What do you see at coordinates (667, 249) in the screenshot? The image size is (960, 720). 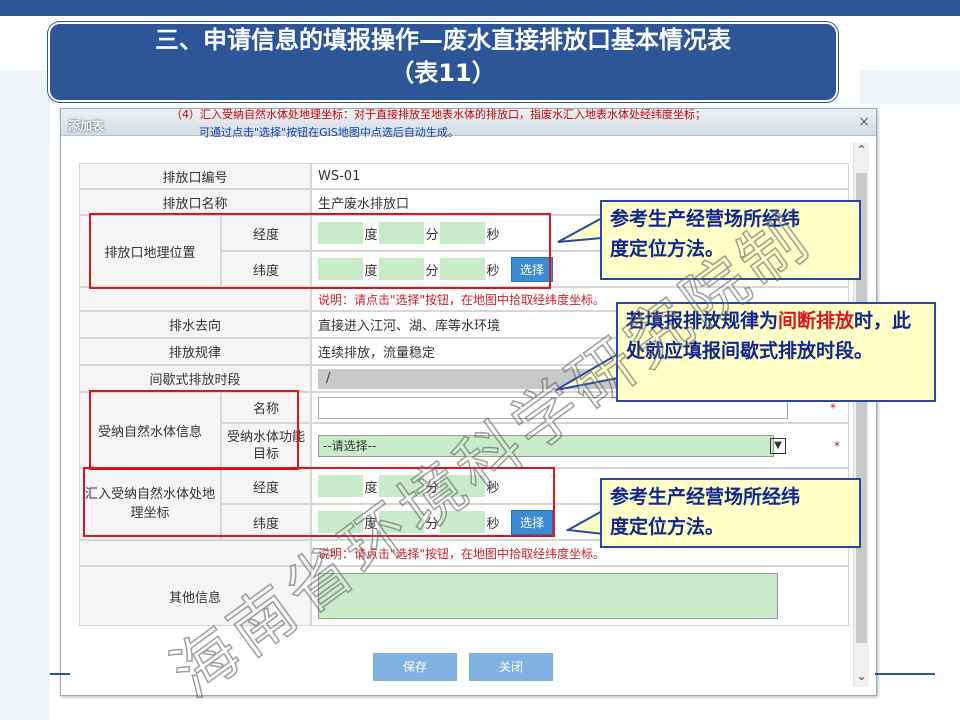 I see `callout-1-line2: 度定位方法。` at bounding box center [667, 249].